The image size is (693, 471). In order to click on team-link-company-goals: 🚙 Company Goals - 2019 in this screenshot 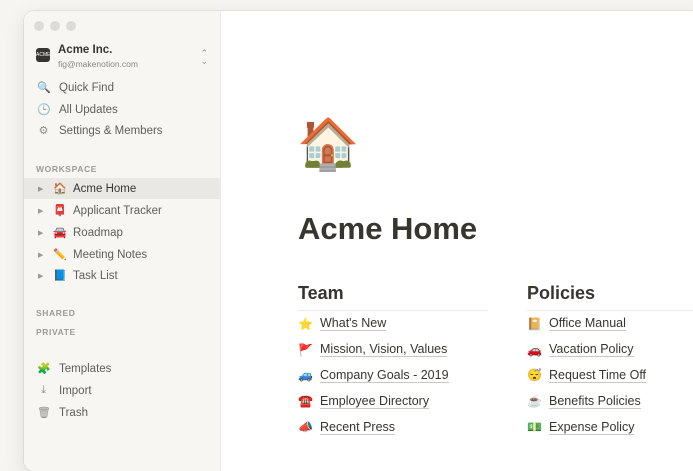, I will do `click(393, 376)`.